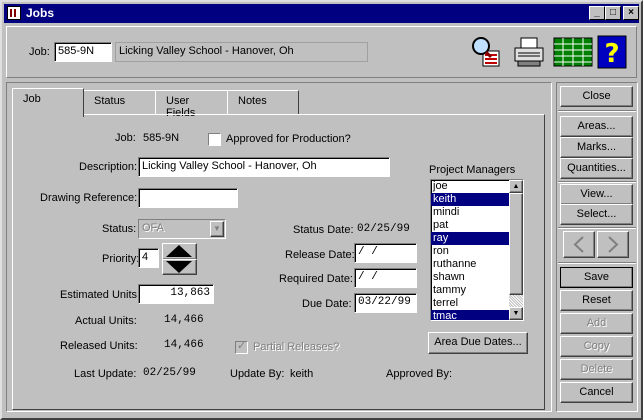 The width and height of the screenshot is (643, 420). I want to click on last-update-value: 02/25/99, so click(169, 373).